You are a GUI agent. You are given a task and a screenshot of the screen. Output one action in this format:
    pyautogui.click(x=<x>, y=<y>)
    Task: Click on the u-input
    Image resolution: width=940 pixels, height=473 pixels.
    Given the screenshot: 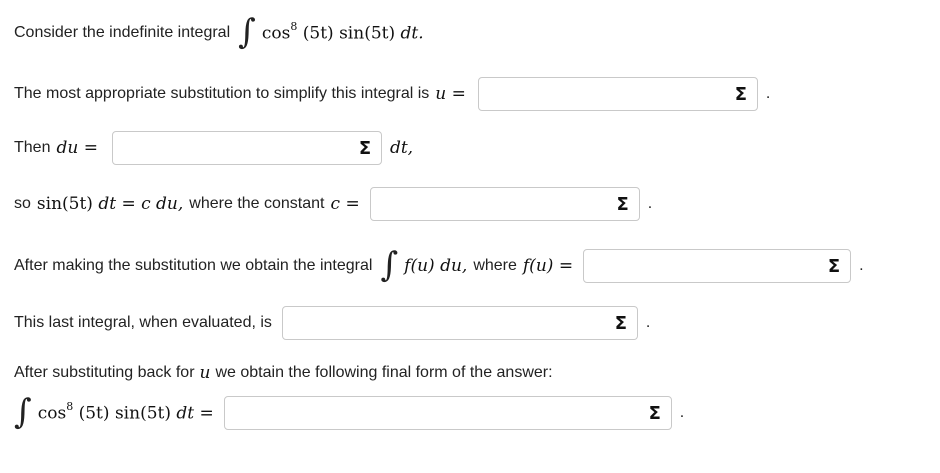 What is the action you would take?
    pyautogui.click(x=601, y=94)
    